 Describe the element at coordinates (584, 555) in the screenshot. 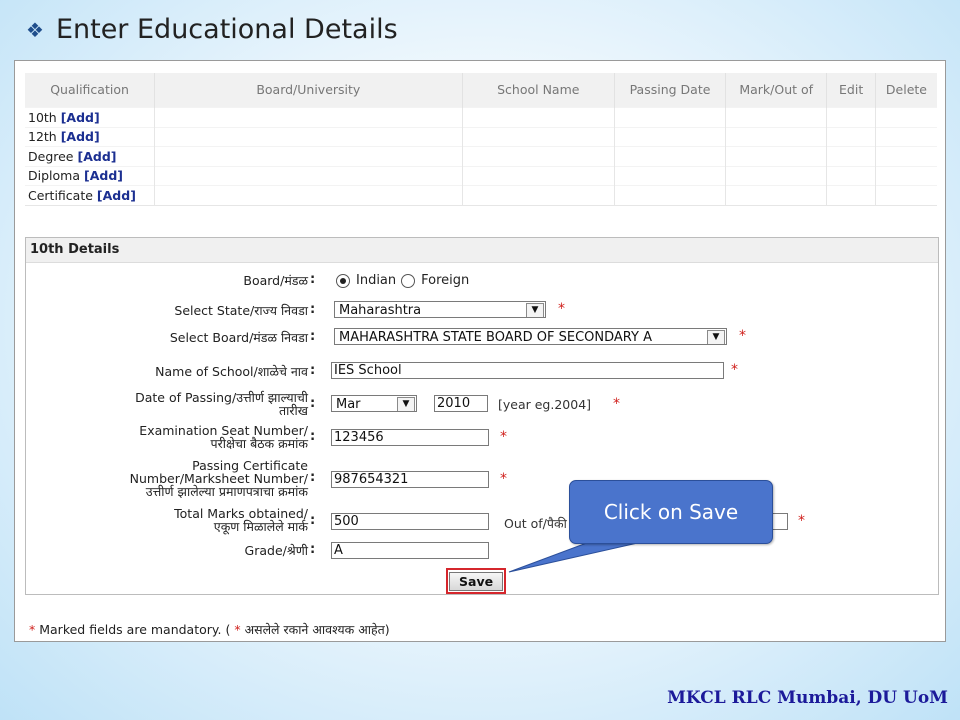

I see `callout-pointer` at that location.